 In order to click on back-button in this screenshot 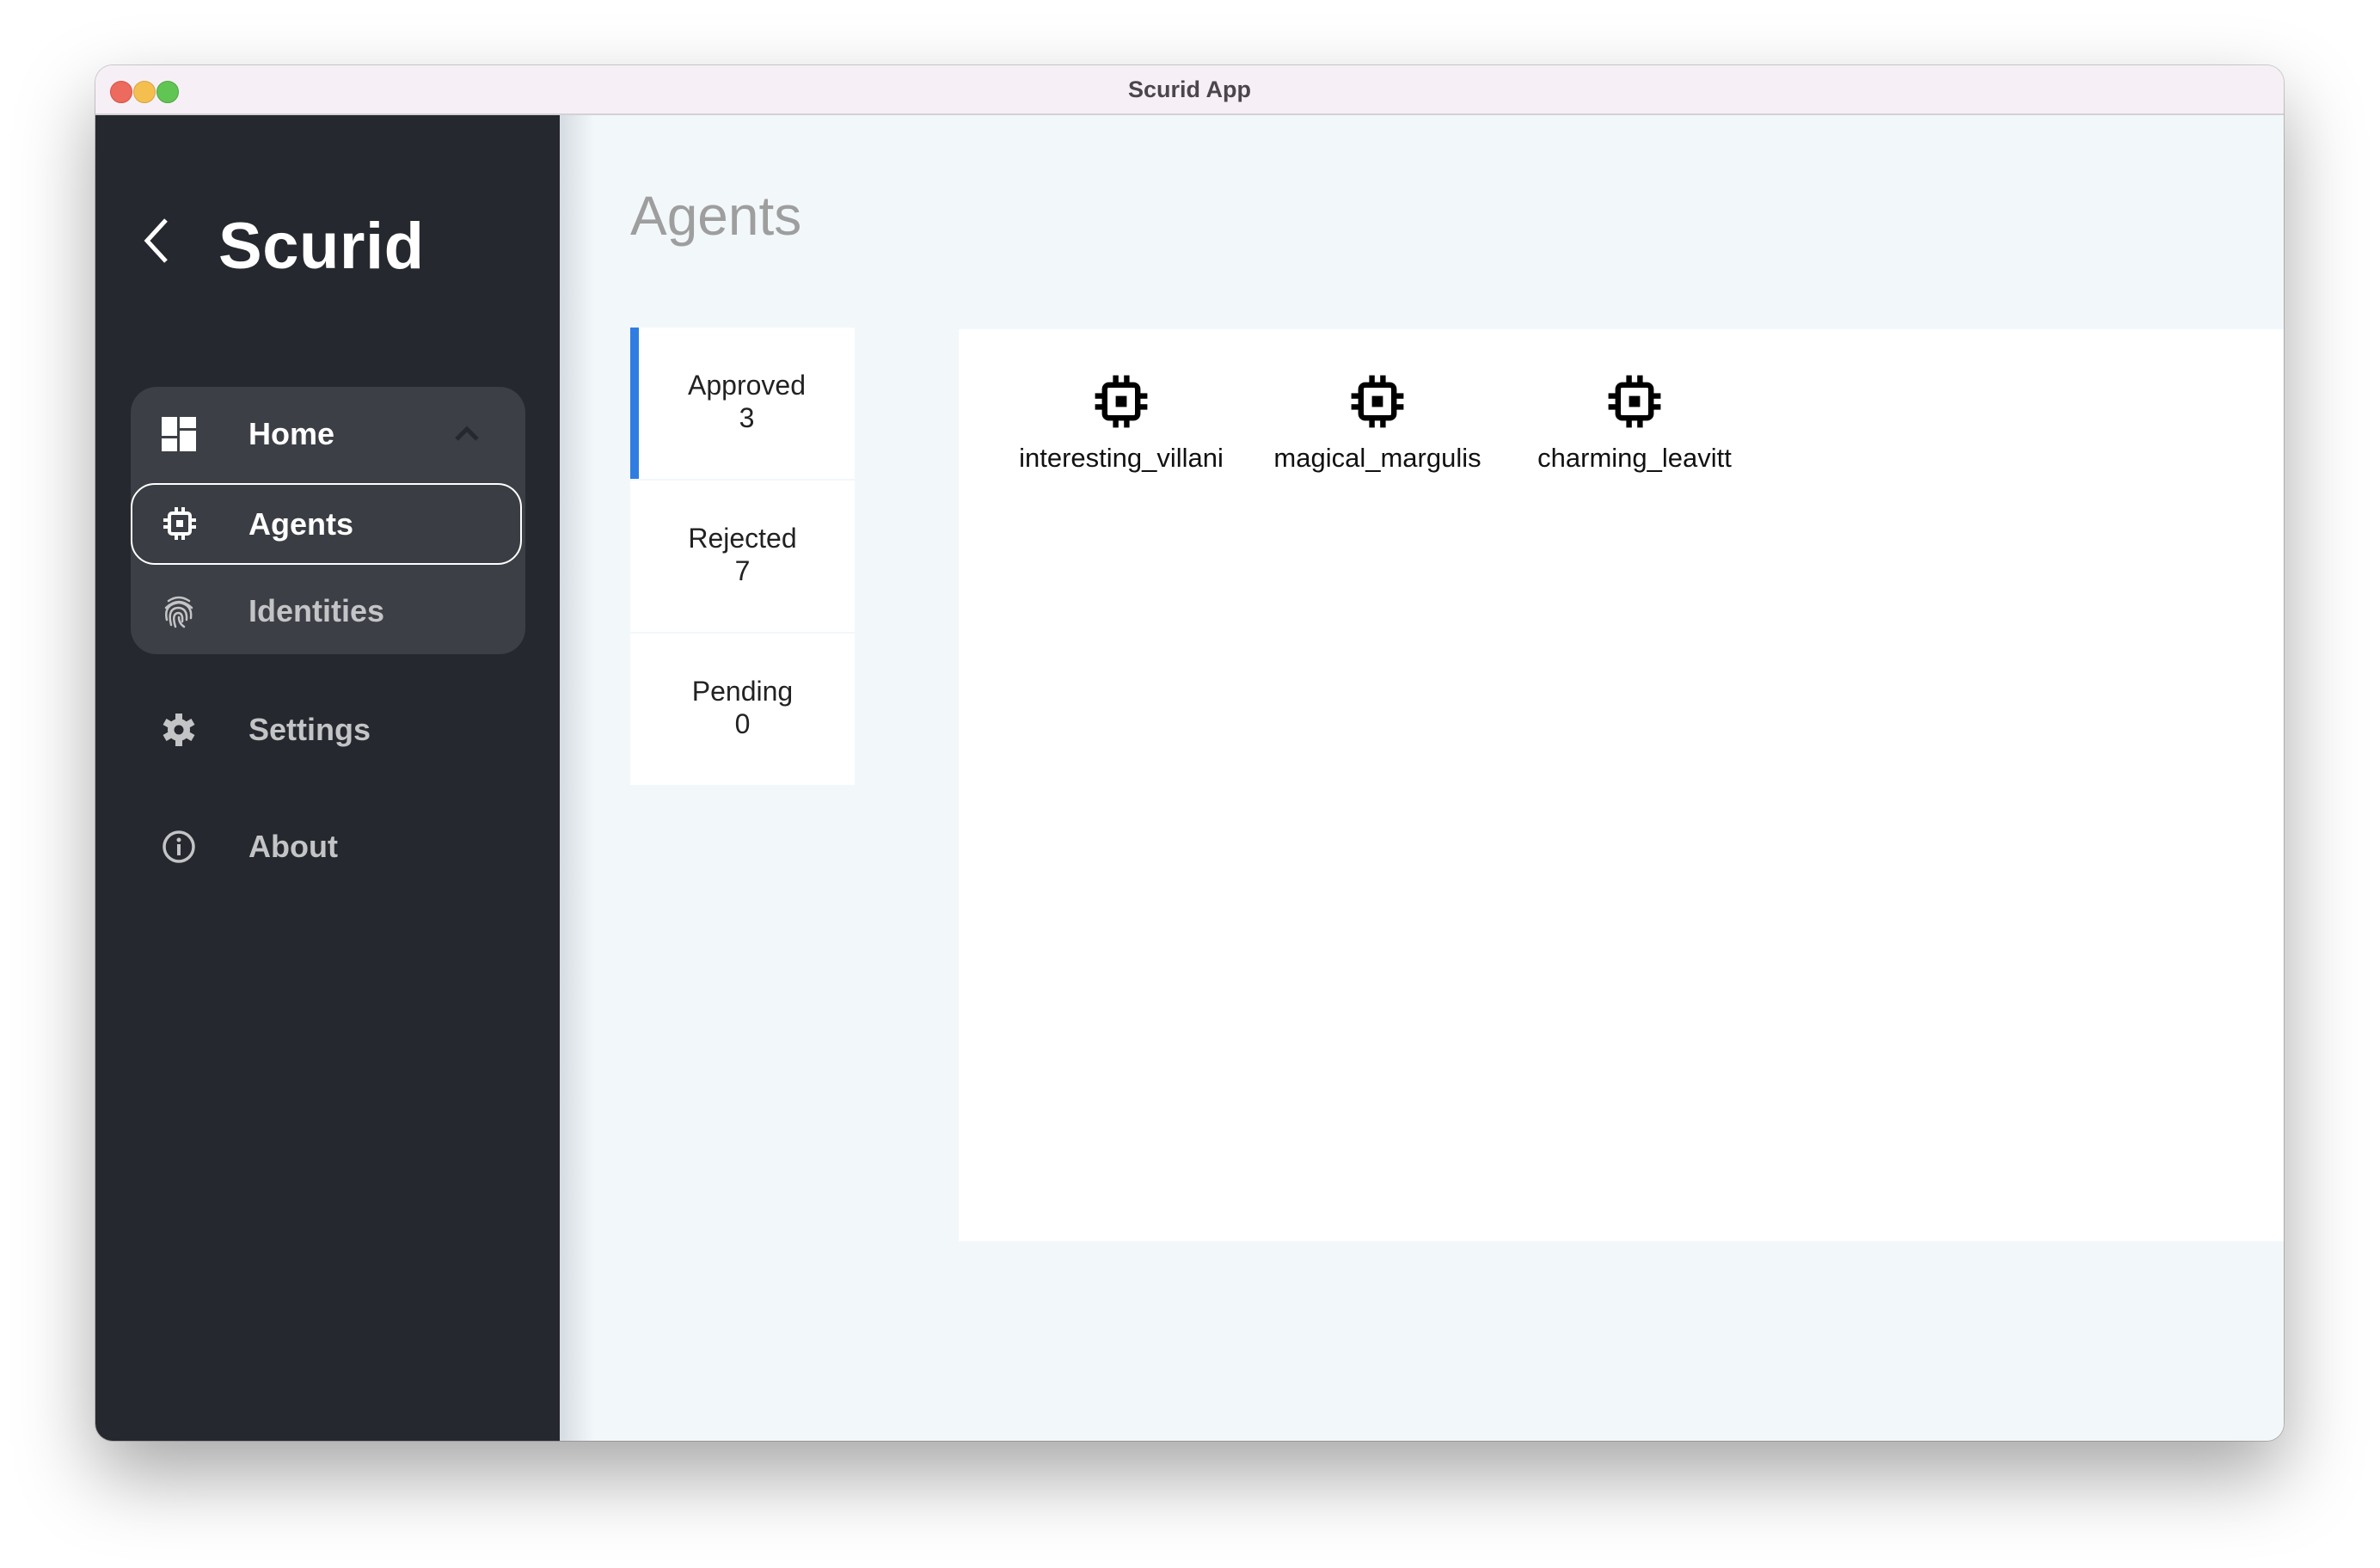, I will do `click(157, 241)`.